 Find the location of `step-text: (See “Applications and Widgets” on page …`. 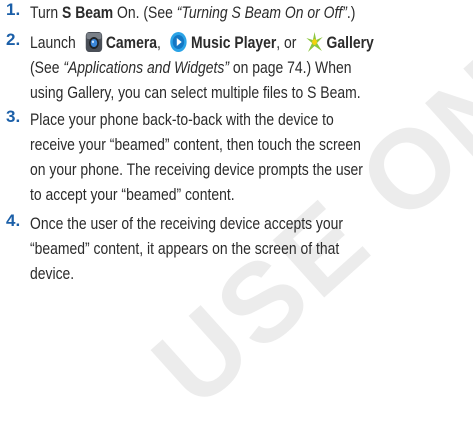

step-text: (See “Applications and Widgets” on page … is located at coordinates (191, 67).